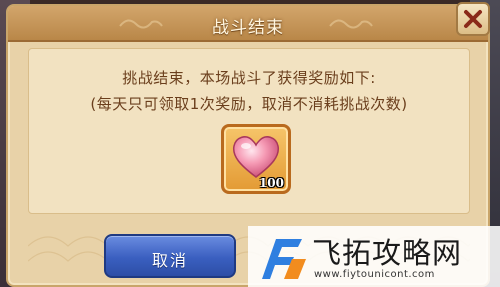 The height and width of the screenshot is (287, 500). I want to click on reward-item-slot: 100, so click(256, 159).